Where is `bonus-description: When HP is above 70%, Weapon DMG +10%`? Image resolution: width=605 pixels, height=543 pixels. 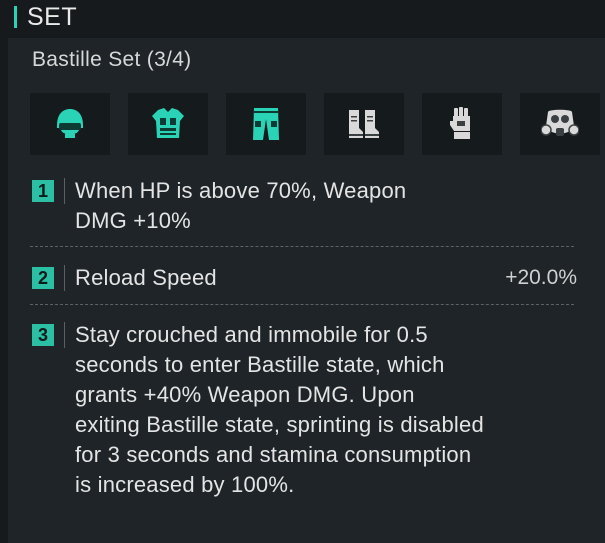 bonus-description: When HP is above 70%, Weapon DMG +10% is located at coordinates (241, 205).